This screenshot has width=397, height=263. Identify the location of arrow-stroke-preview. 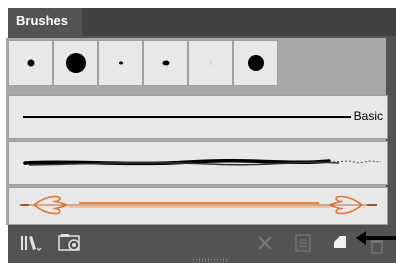
(198, 205).